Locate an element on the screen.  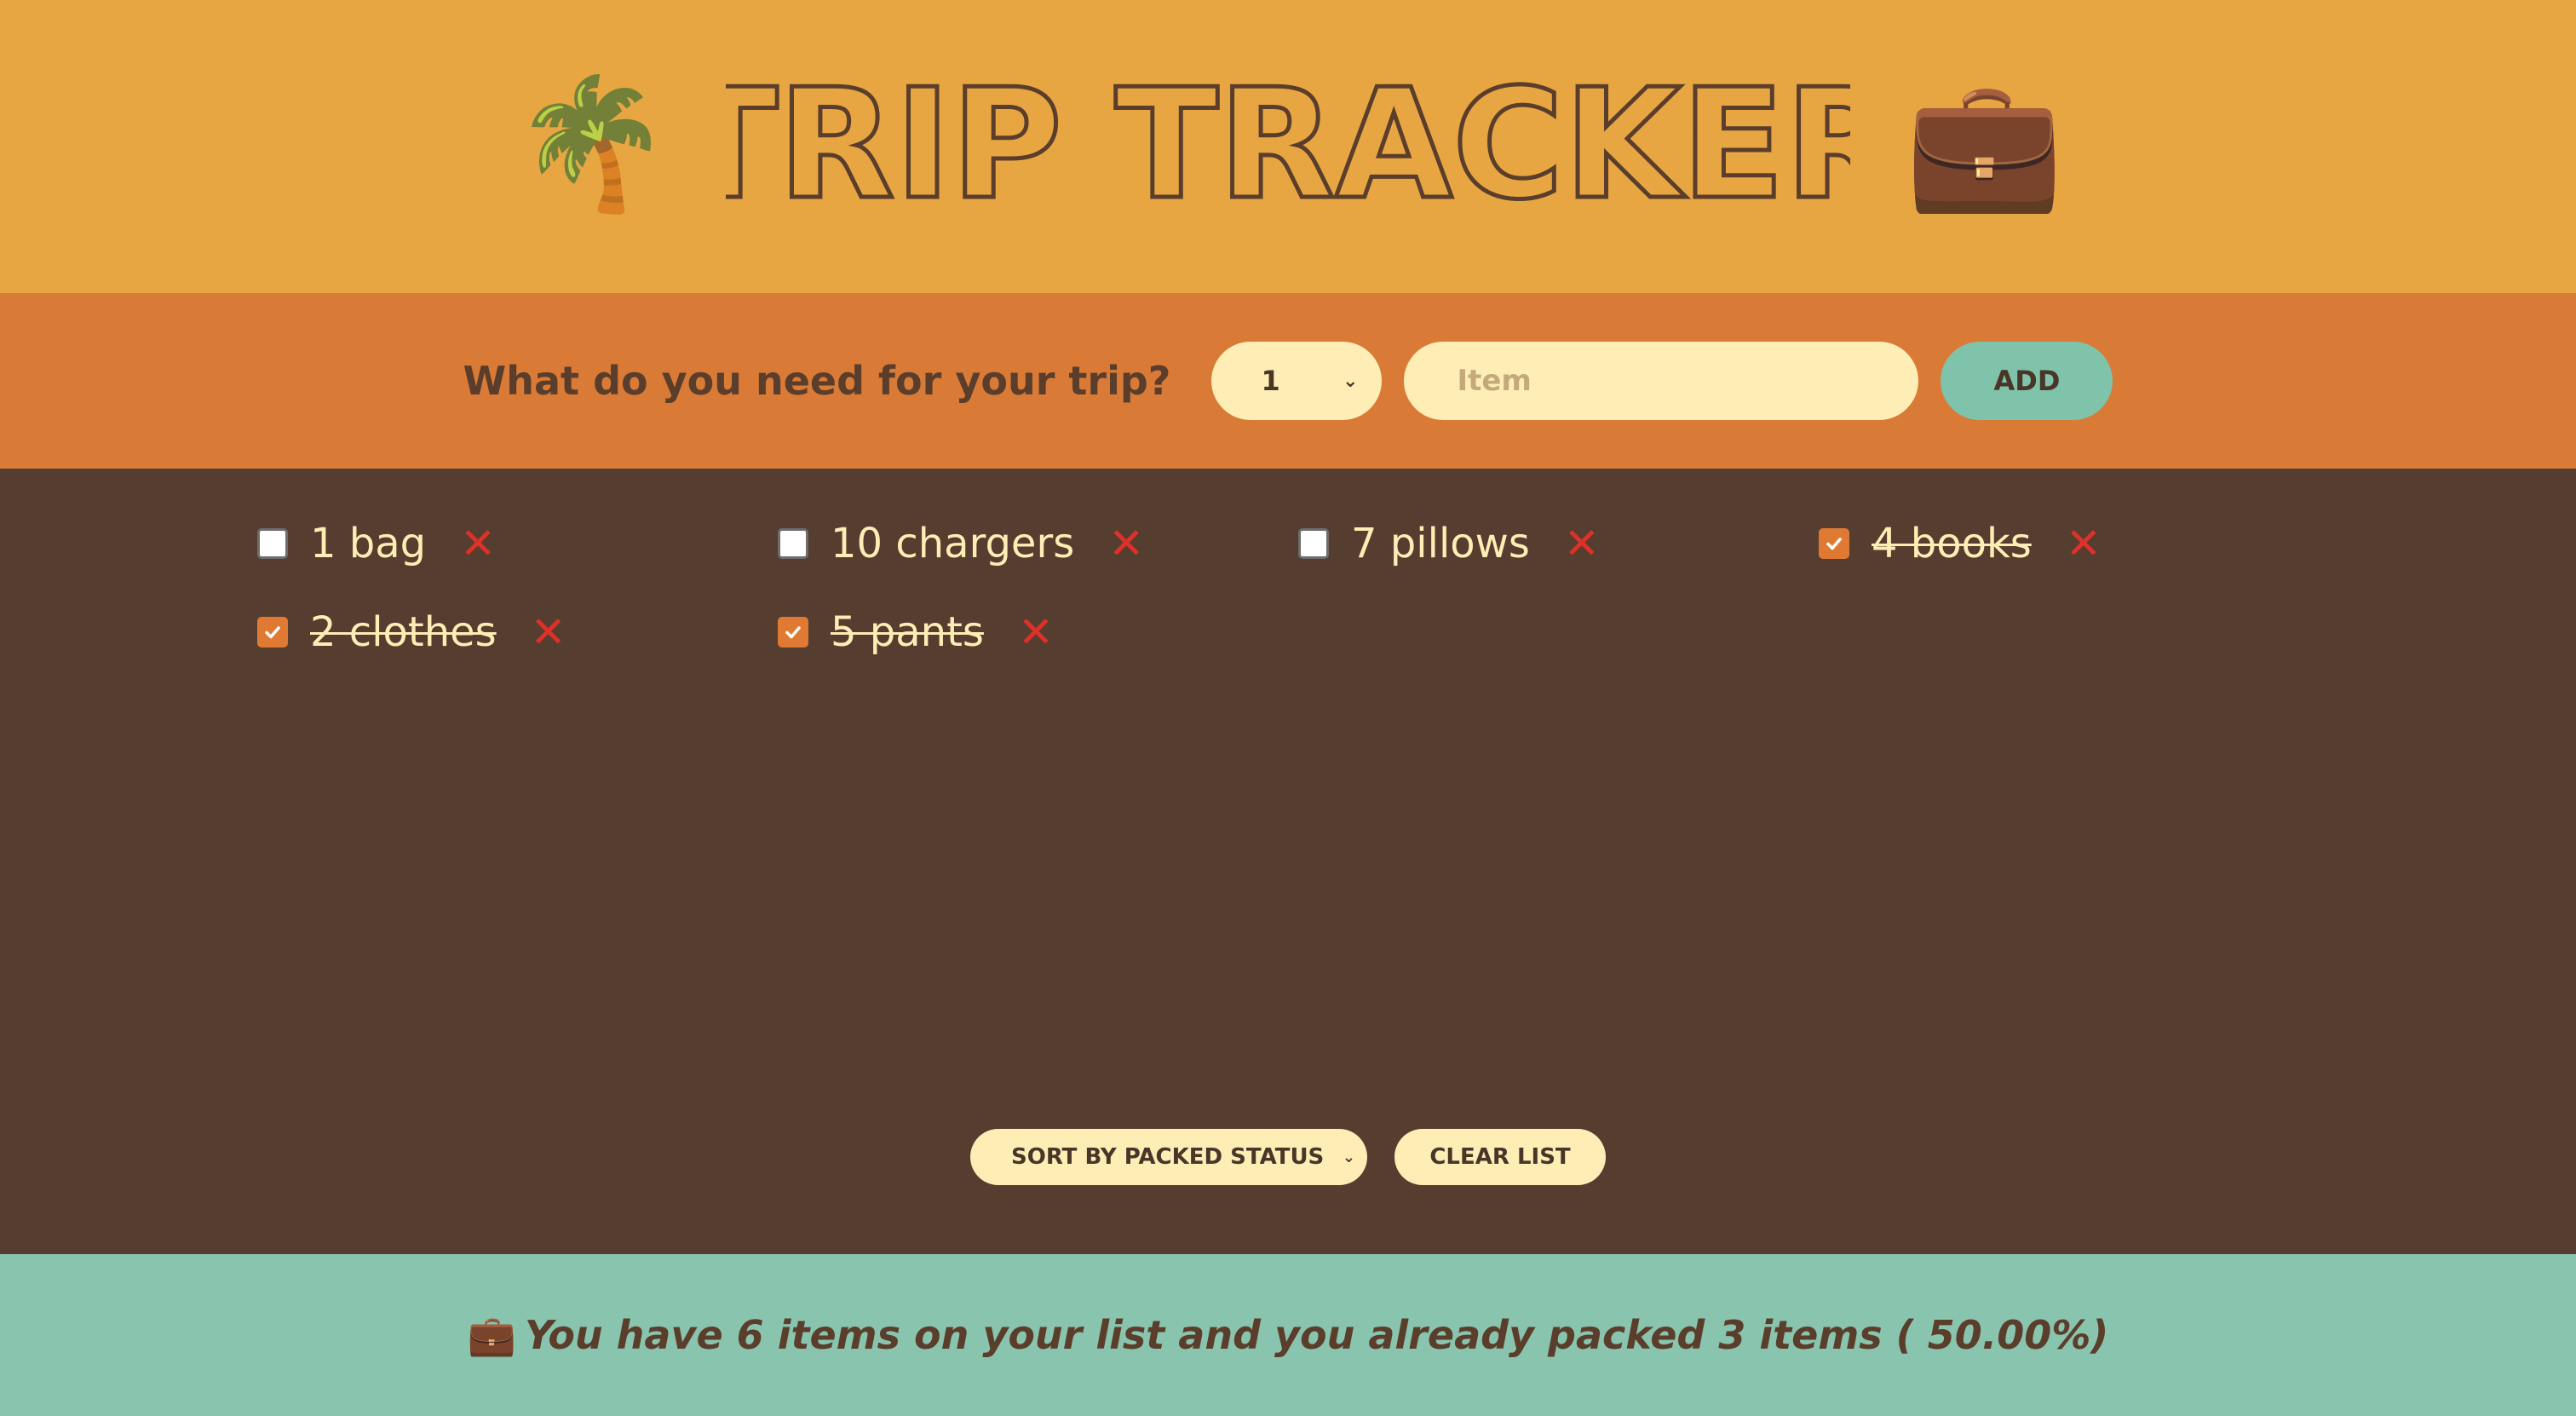
form-question: What do you need for your trip? is located at coordinates (817, 381).